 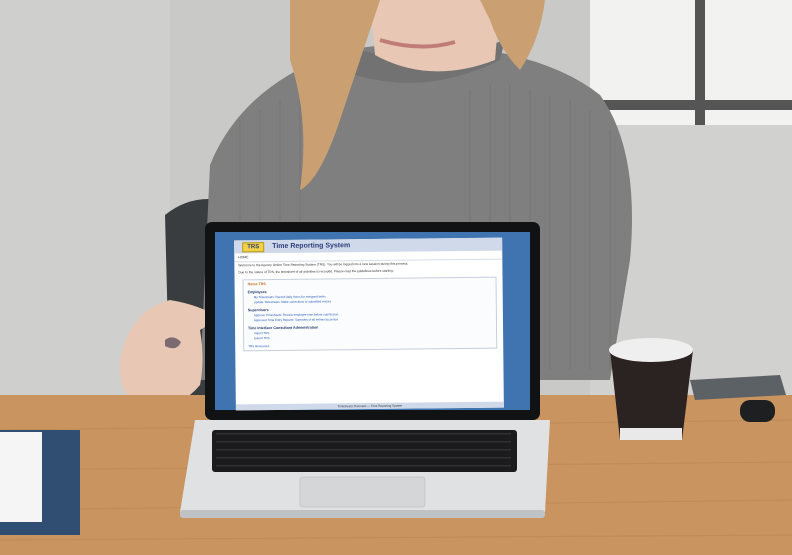 I want to click on coffee-cup, so click(x=651, y=395).